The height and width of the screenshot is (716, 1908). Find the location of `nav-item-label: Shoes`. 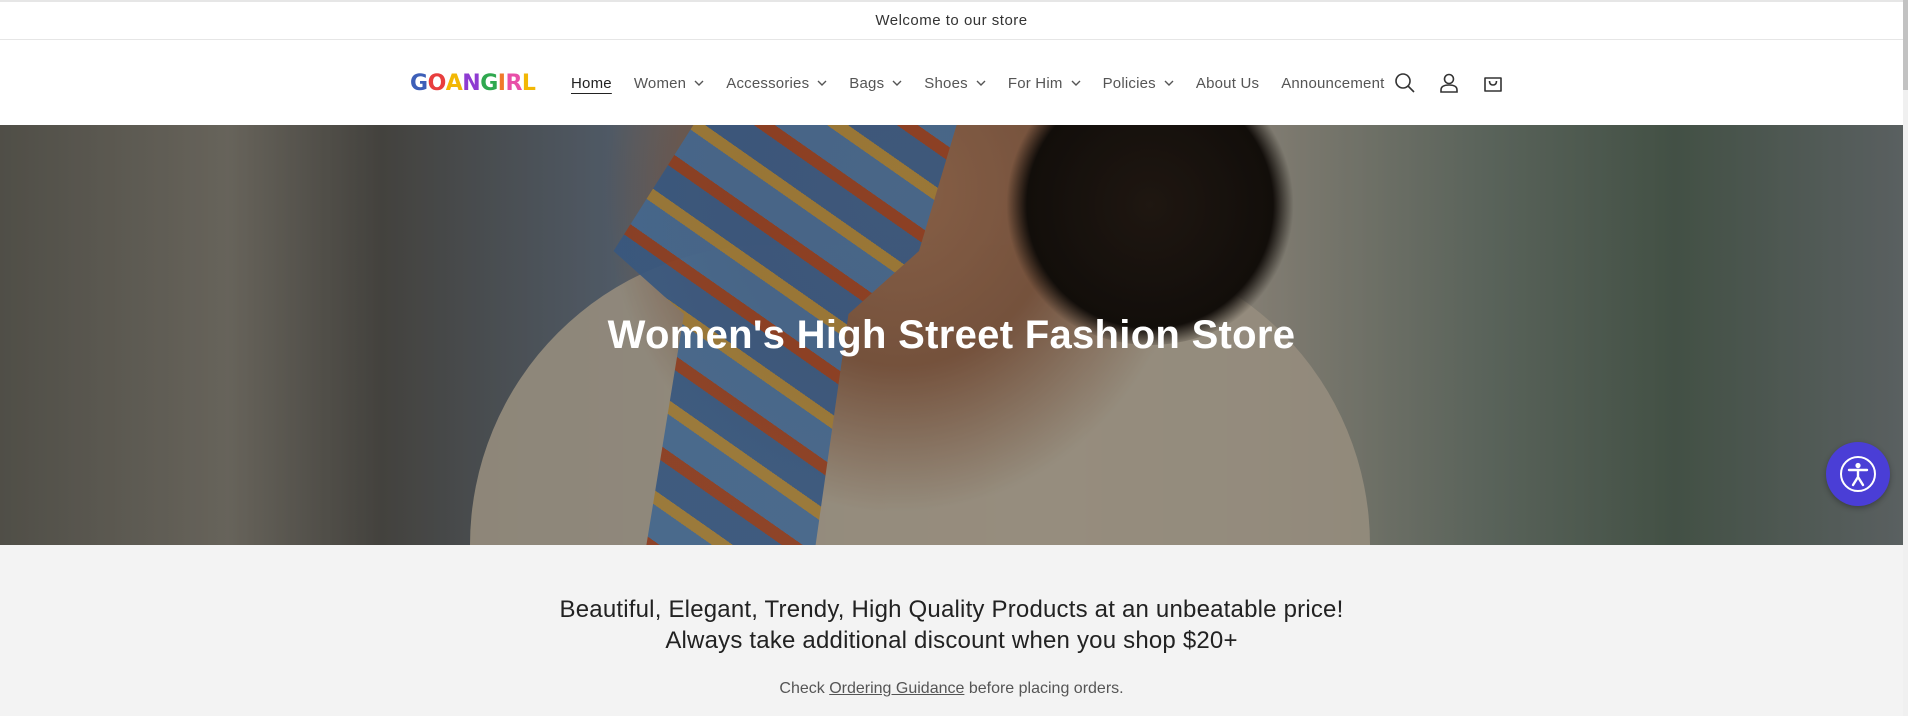

nav-item-label: Shoes is located at coordinates (946, 83).